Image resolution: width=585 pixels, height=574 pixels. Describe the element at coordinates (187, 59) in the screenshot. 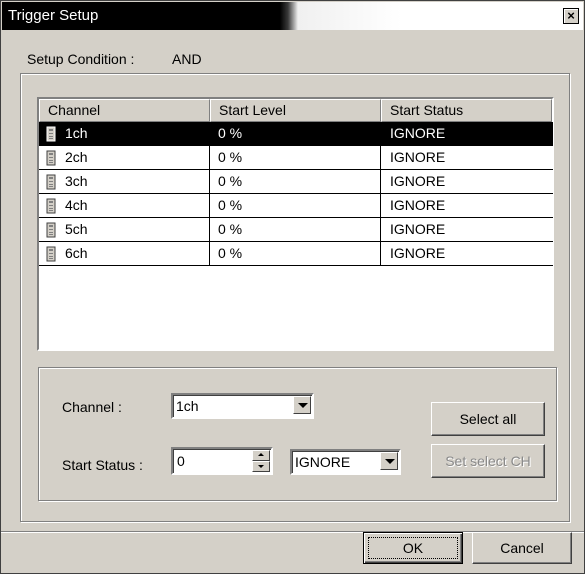

I see `setup-condition-value: AND` at that location.